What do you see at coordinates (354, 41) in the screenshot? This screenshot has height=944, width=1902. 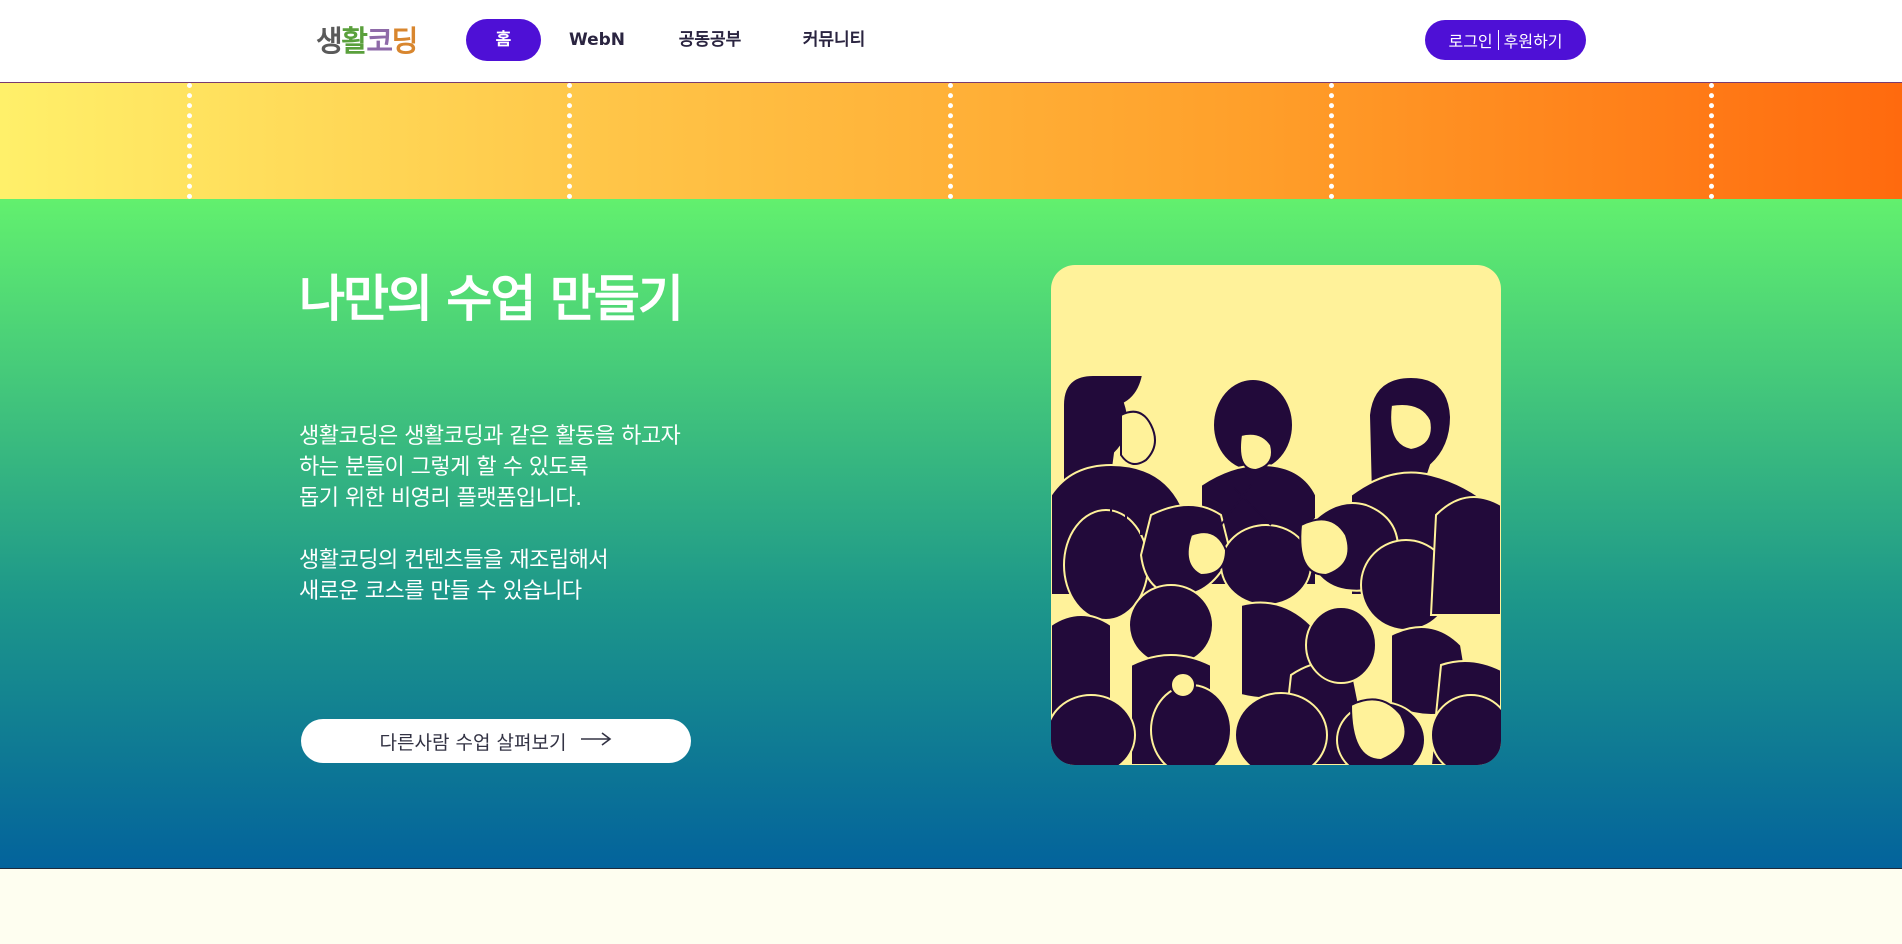 I see `logo-char: 활` at bounding box center [354, 41].